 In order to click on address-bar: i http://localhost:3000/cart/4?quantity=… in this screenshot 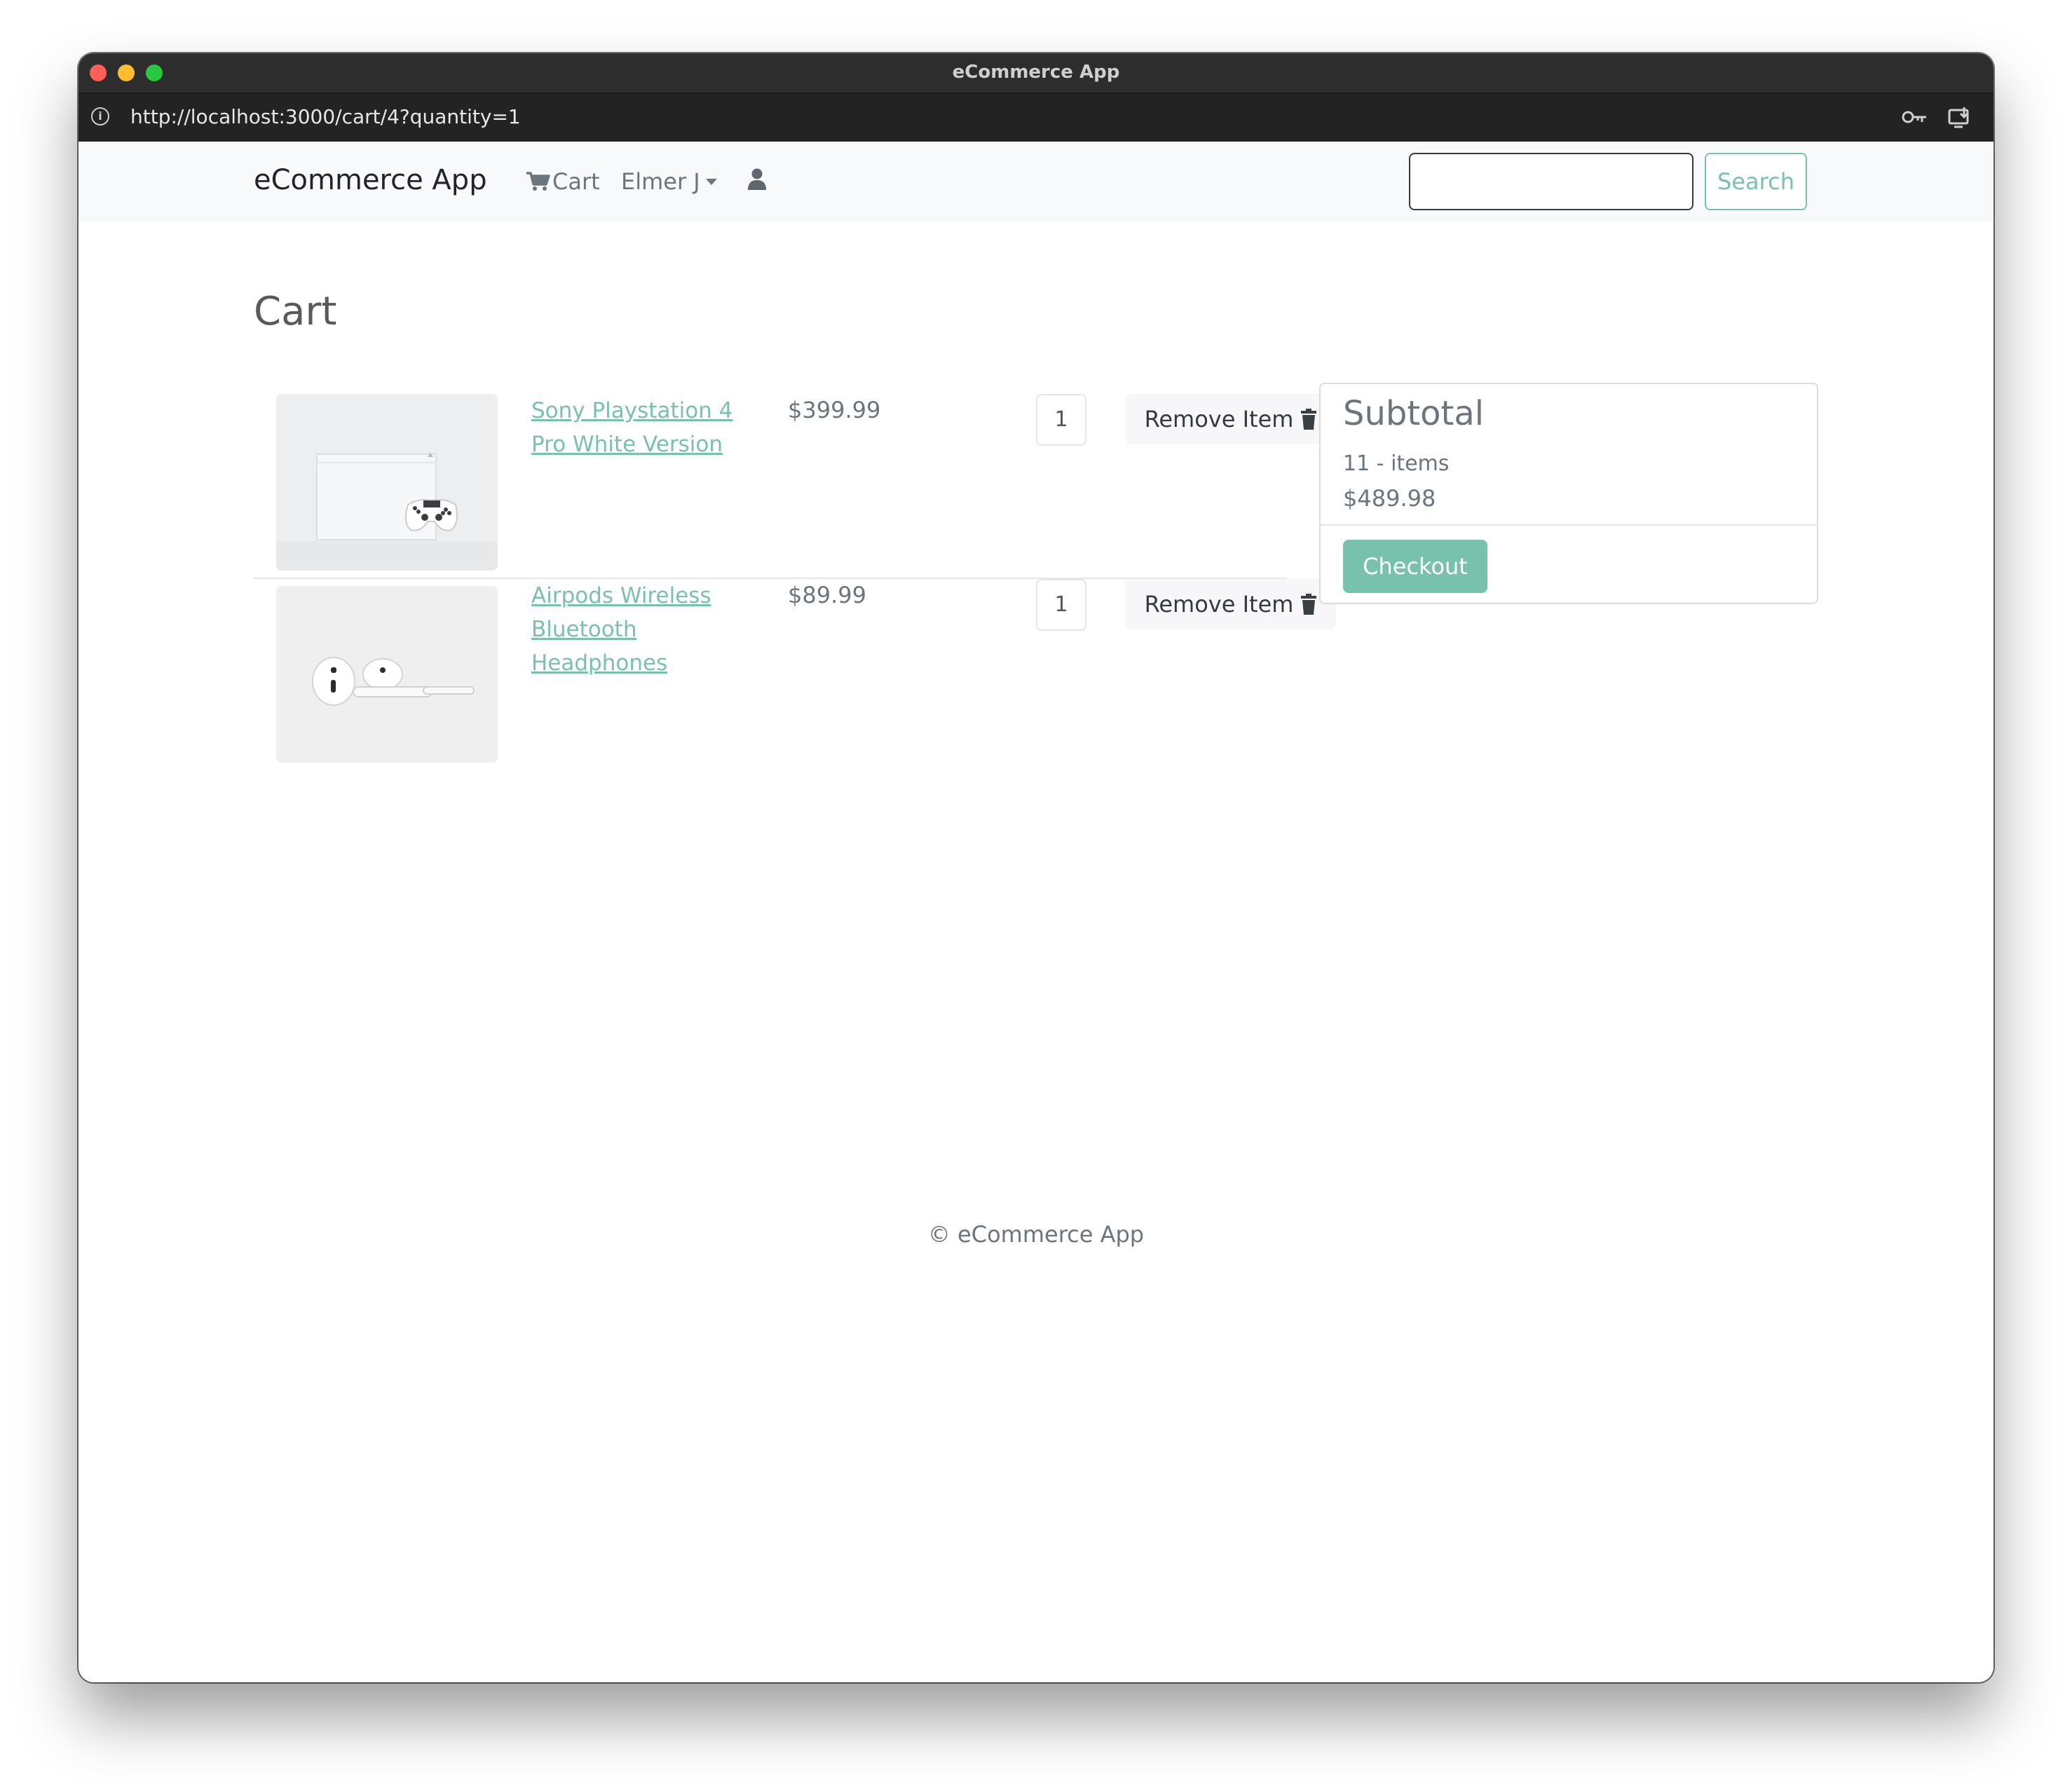, I will do `click(1036, 118)`.